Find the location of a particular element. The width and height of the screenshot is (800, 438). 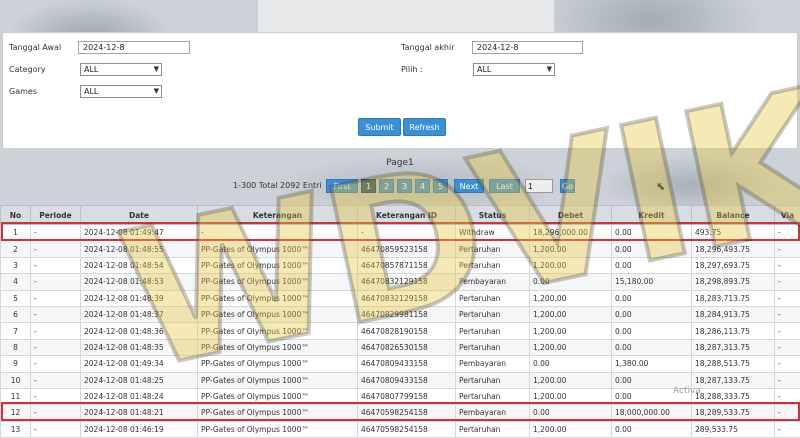

column-header: Periode is located at coordinates (56, 215).